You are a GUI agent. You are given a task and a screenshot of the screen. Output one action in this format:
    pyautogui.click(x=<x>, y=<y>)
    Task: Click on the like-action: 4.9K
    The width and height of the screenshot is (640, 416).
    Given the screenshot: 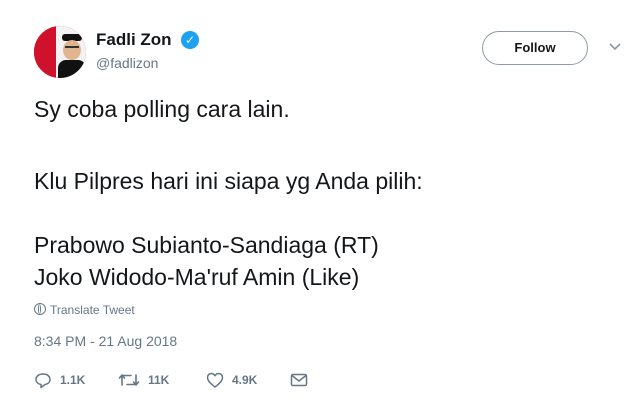 What is the action you would take?
    pyautogui.click(x=231, y=380)
    